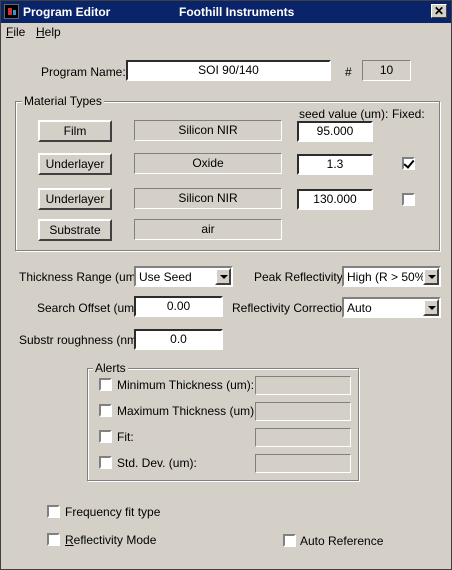  Describe the element at coordinates (165, 277) in the screenshot. I see `thickness-range-value: Use Seed` at that location.